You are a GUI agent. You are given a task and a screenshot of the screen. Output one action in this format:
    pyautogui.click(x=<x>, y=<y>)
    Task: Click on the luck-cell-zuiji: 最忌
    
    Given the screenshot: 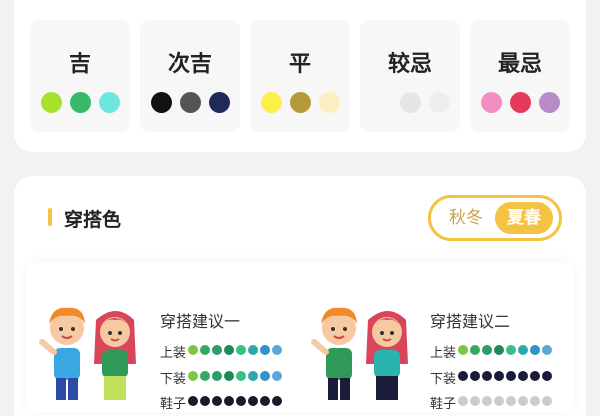 What is the action you would take?
    pyautogui.click(x=520, y=76)
    